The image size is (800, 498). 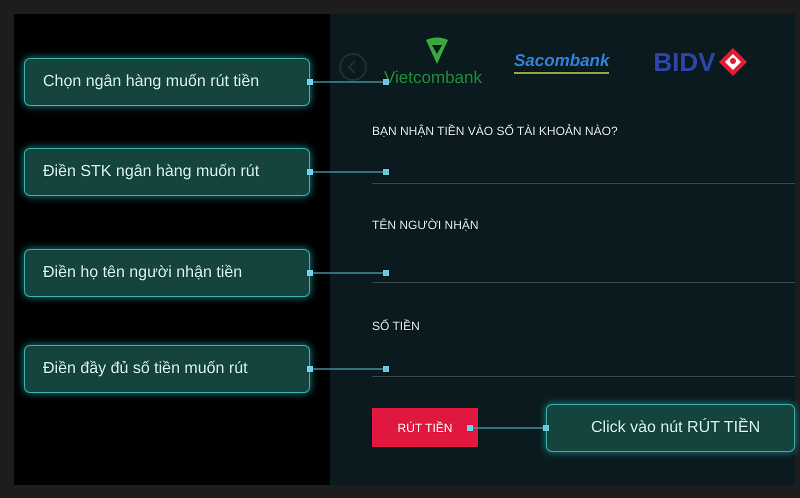 I want to click on callout-label: Điền đầy đủ số tiền muốn rút, so click(x=167, y=369).